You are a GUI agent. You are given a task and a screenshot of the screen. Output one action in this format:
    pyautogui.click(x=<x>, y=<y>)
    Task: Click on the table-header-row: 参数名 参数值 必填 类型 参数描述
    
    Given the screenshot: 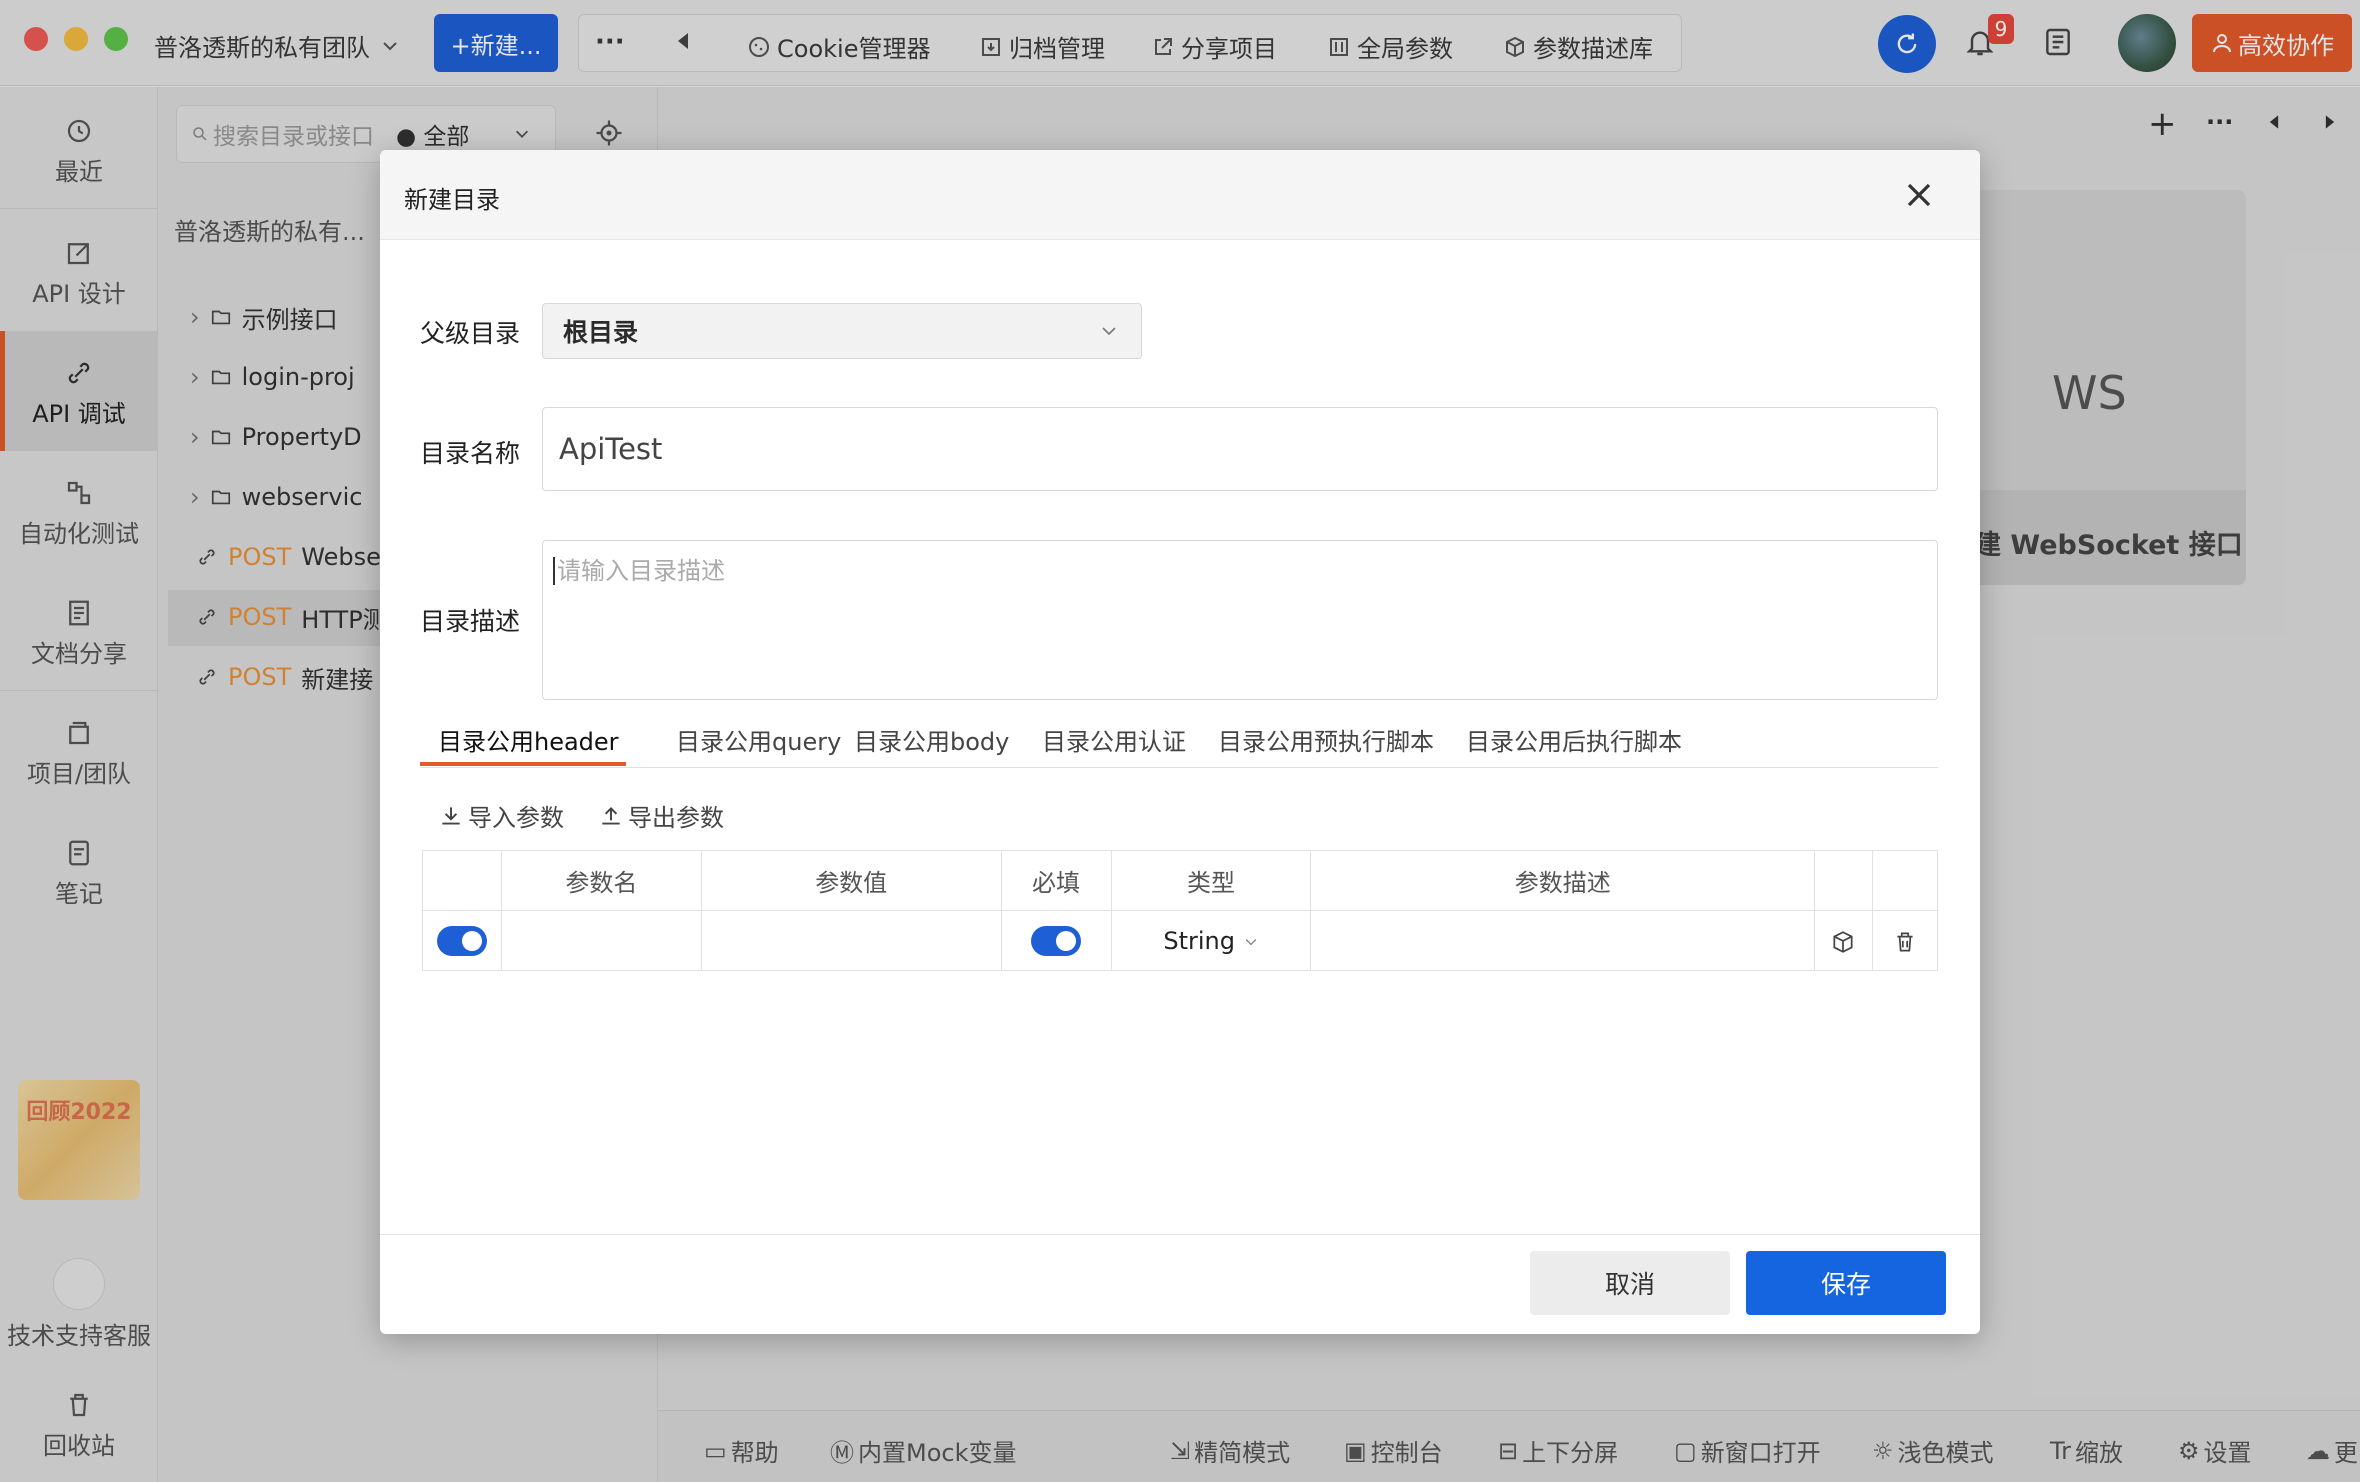 What is the action you would take?
    pyautogui.click(x=1180, y=880)
    